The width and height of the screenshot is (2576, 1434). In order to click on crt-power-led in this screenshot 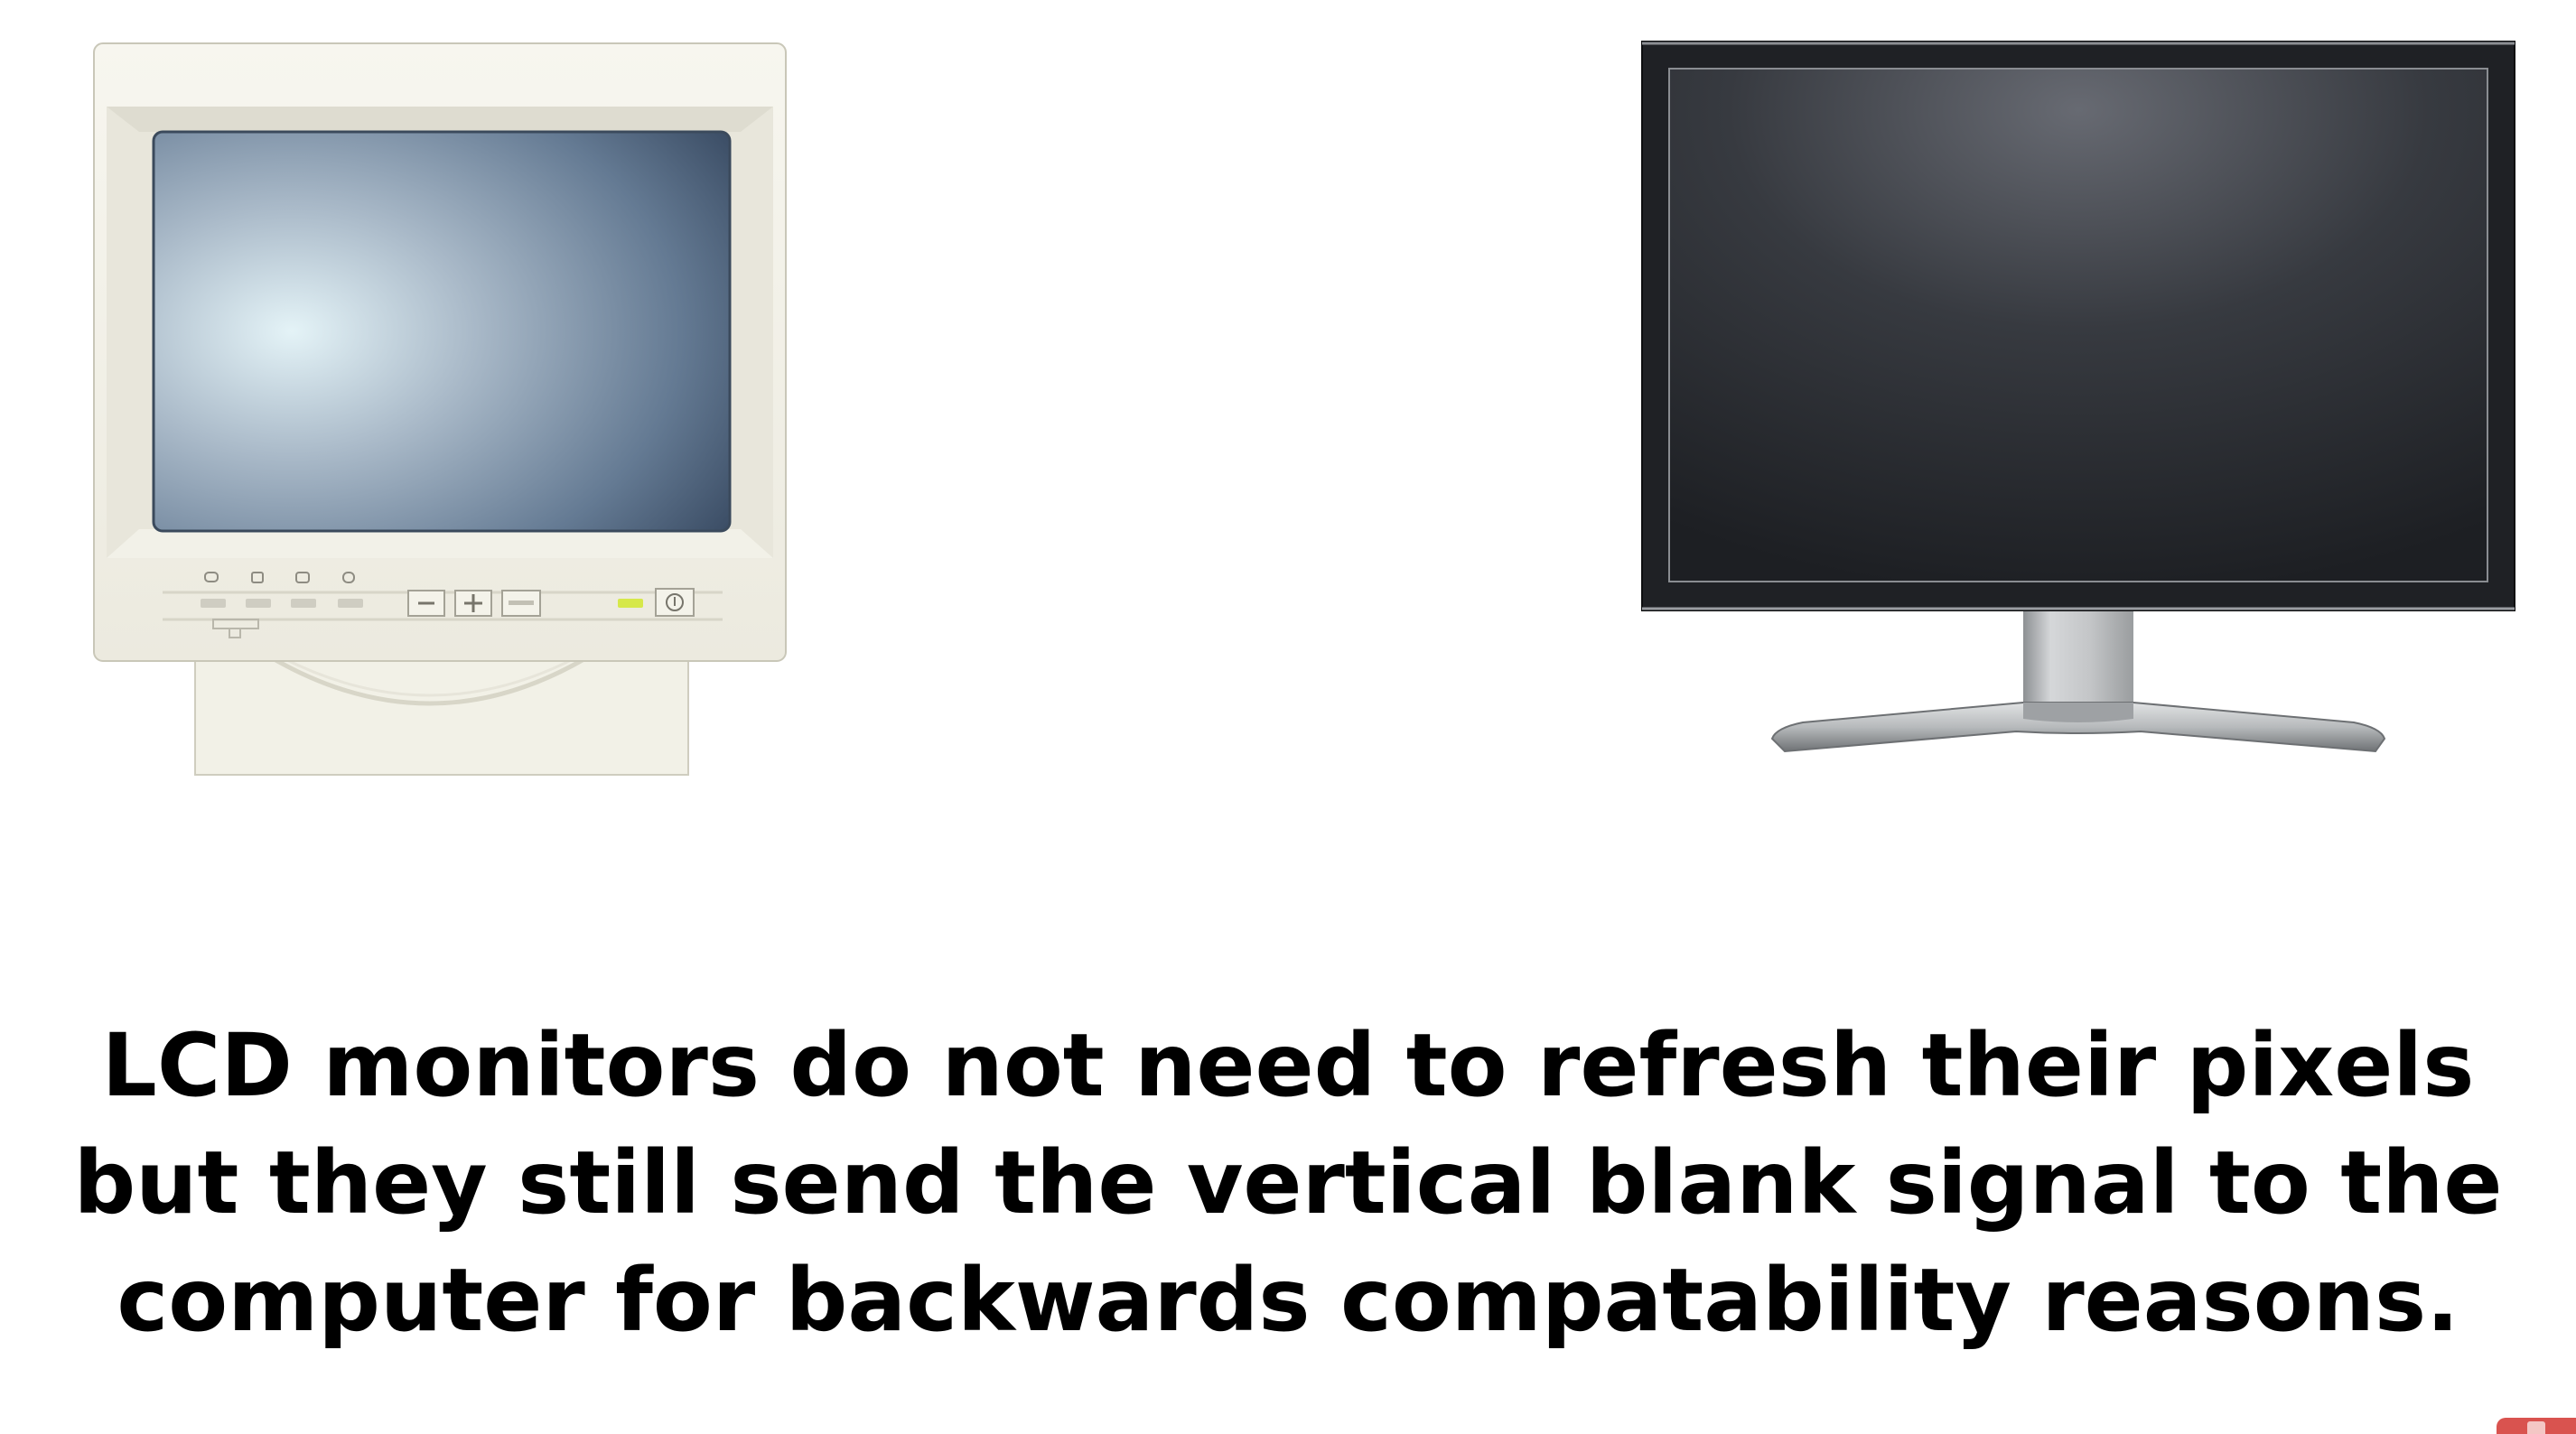, I will do `click(630, 603)`.